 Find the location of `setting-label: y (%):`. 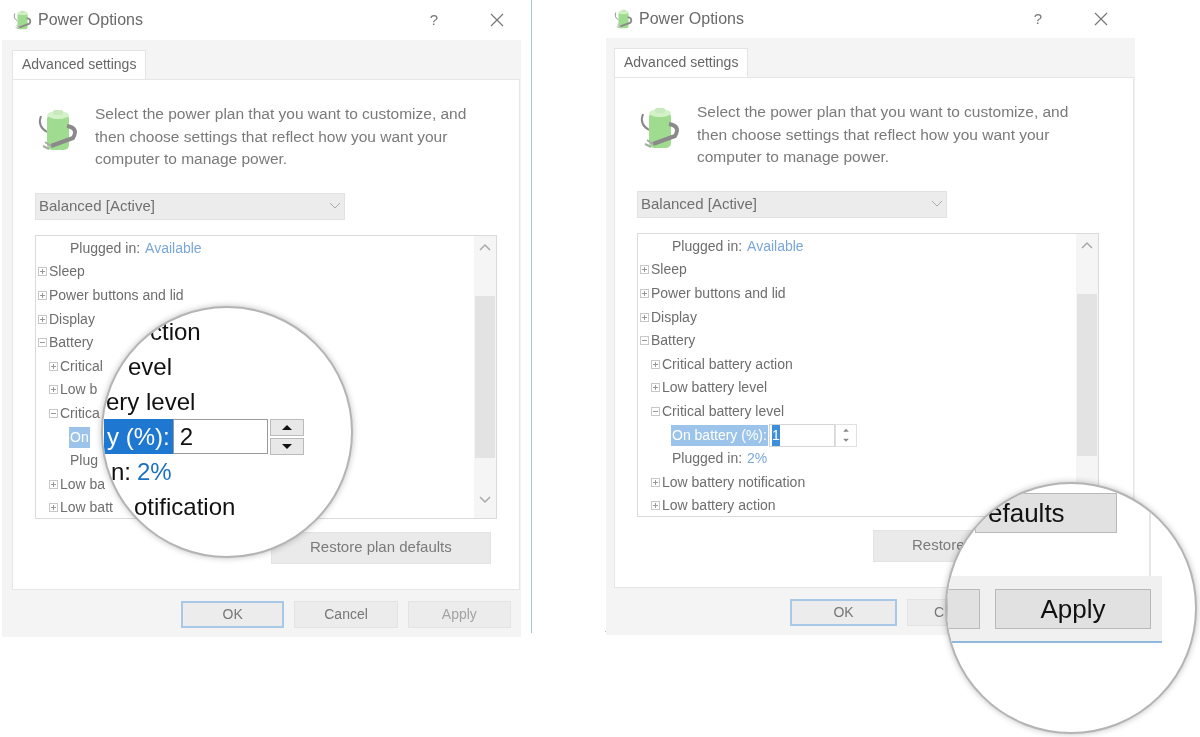

setting-label: y (%): is located at coordinates (138, 436).